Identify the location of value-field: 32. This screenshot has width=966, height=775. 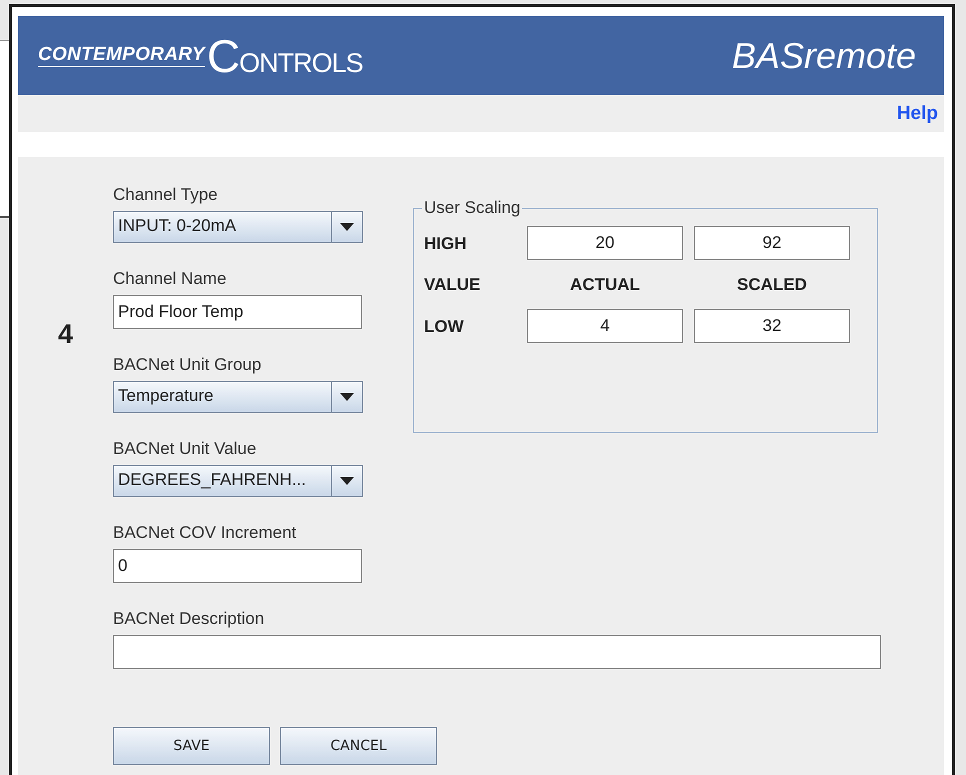
(772, 326).